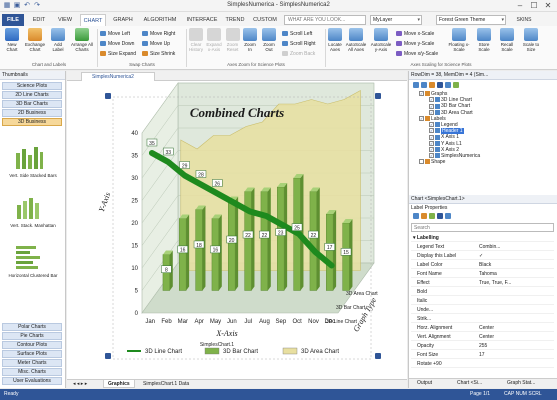 This screenshot has width=557, height=400. What do you see at coordinates (250, 40) in the screenshot?
I see `zoom-in-button: Zoom In` at bounding box center [250, 40].